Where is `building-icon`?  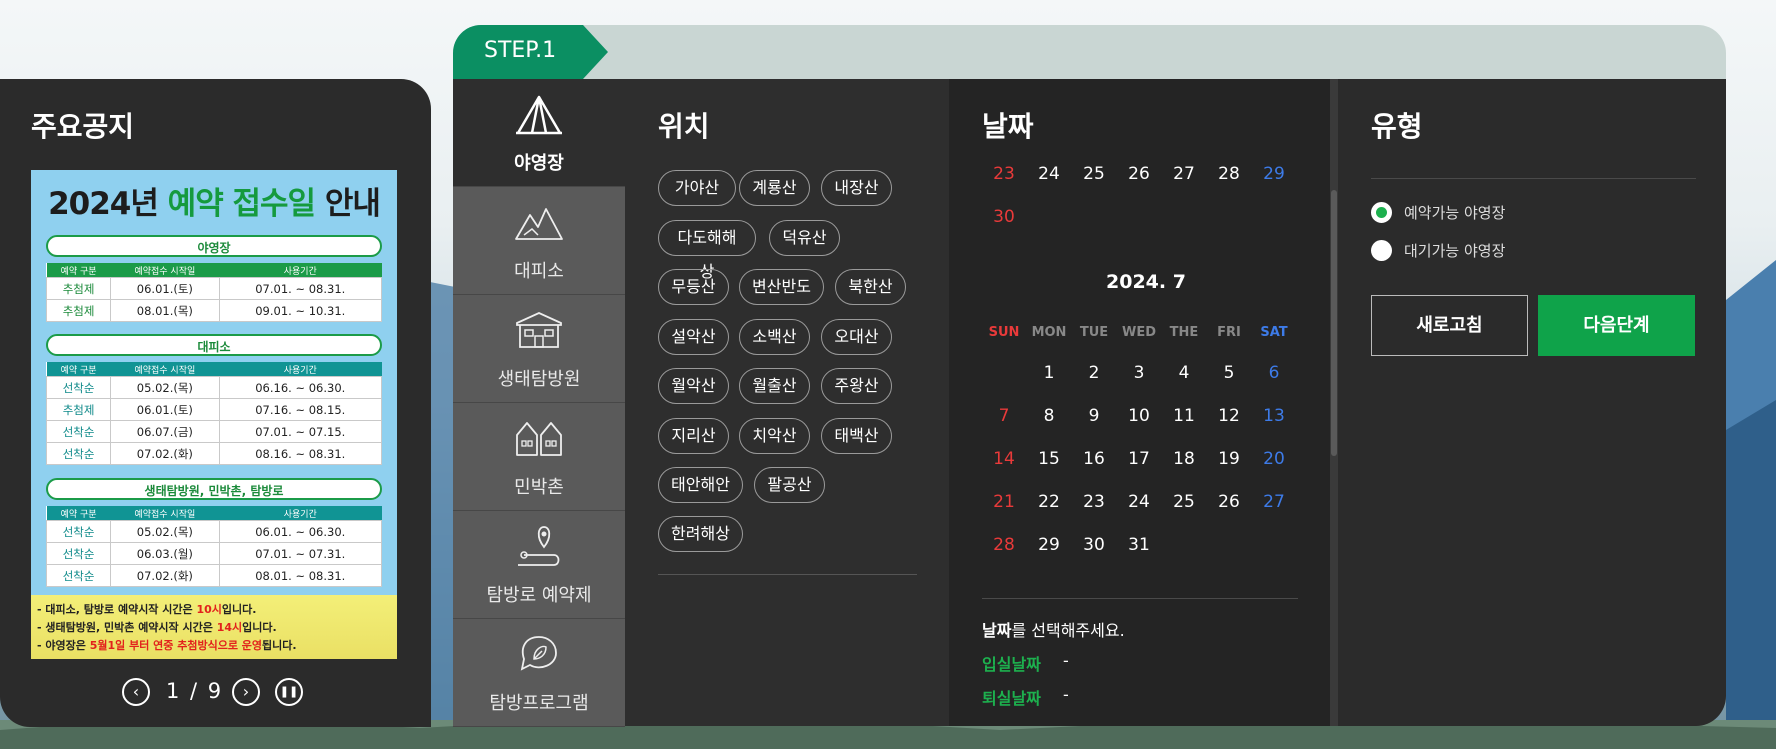 building-icon is located at coordinates (539, 330).